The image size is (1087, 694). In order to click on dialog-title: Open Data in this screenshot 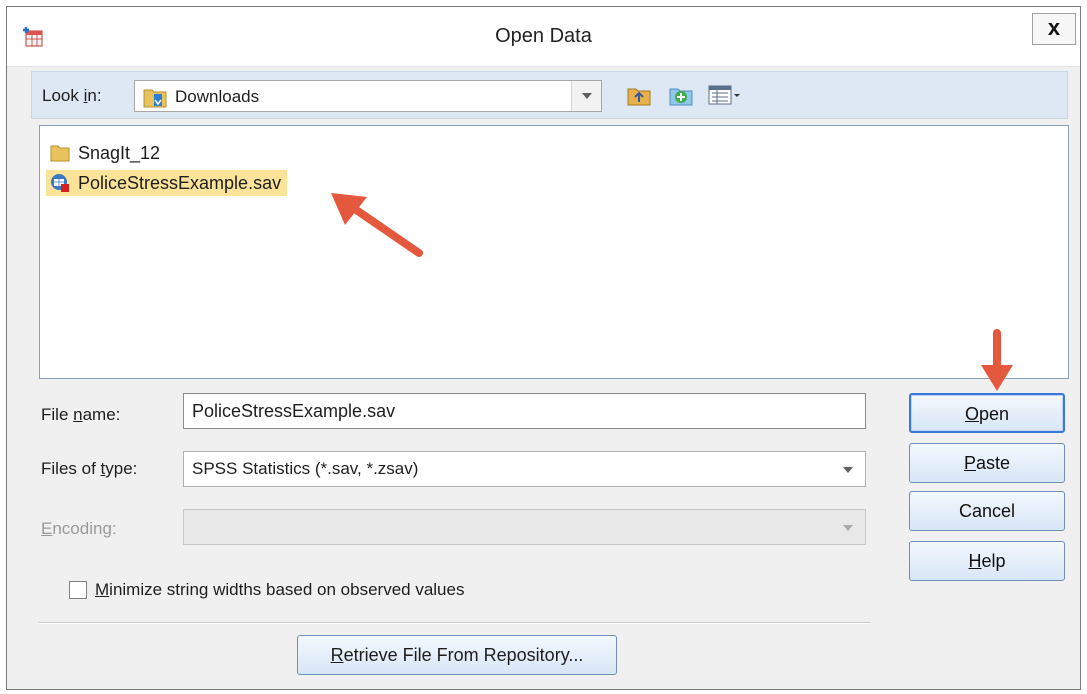, I will do `click(543, 36)`.